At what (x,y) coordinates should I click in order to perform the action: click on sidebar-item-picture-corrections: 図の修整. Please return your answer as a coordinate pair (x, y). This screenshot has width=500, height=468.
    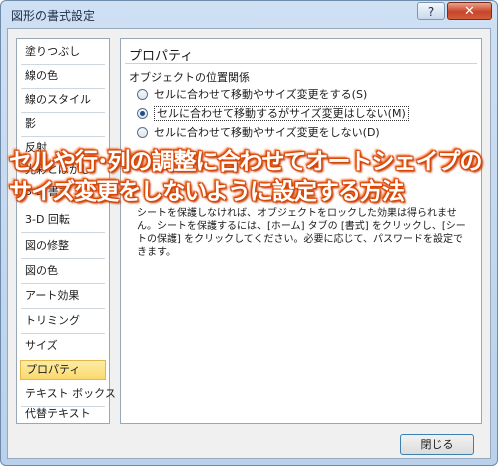
    Looking at the image, I should click on (63, 246).